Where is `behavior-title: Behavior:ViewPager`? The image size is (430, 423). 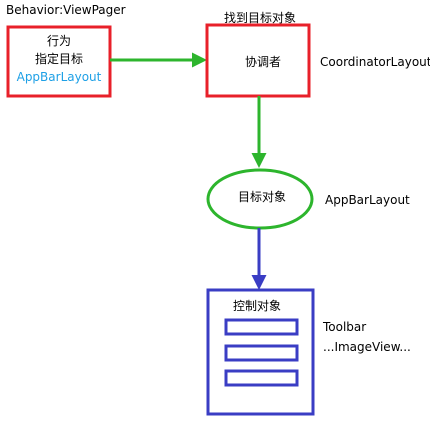
behavior-title: Behavior:ViewPager is located at coordinates (66, 10).